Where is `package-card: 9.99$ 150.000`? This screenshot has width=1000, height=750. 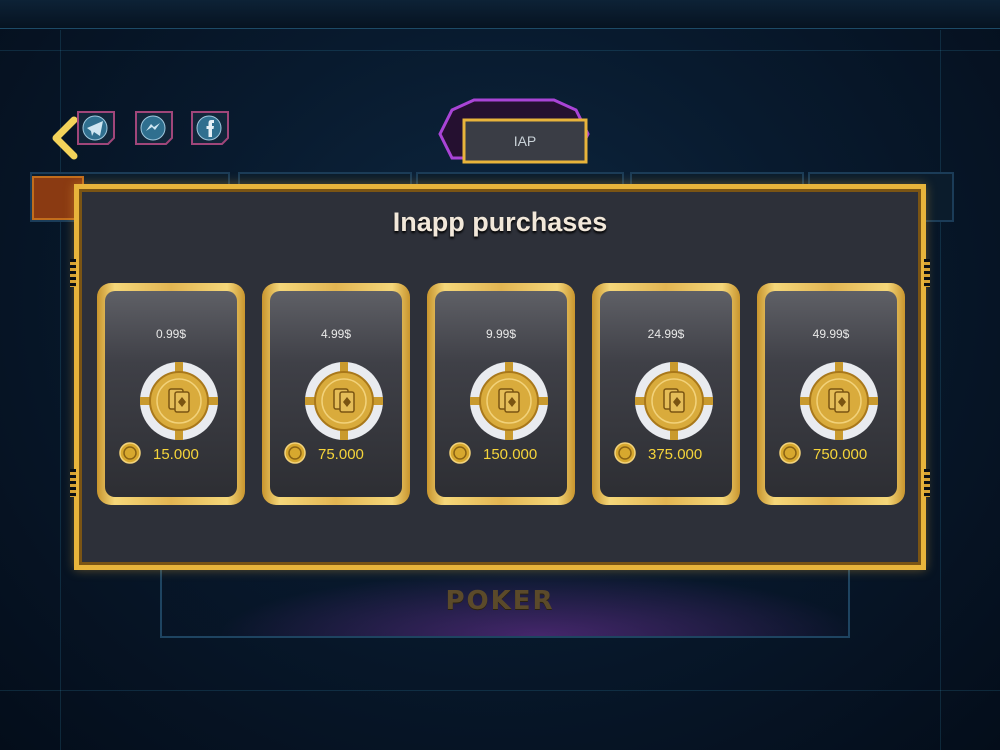 package-card: 9.99$ 150.000 is located at coordinates (501, 394).